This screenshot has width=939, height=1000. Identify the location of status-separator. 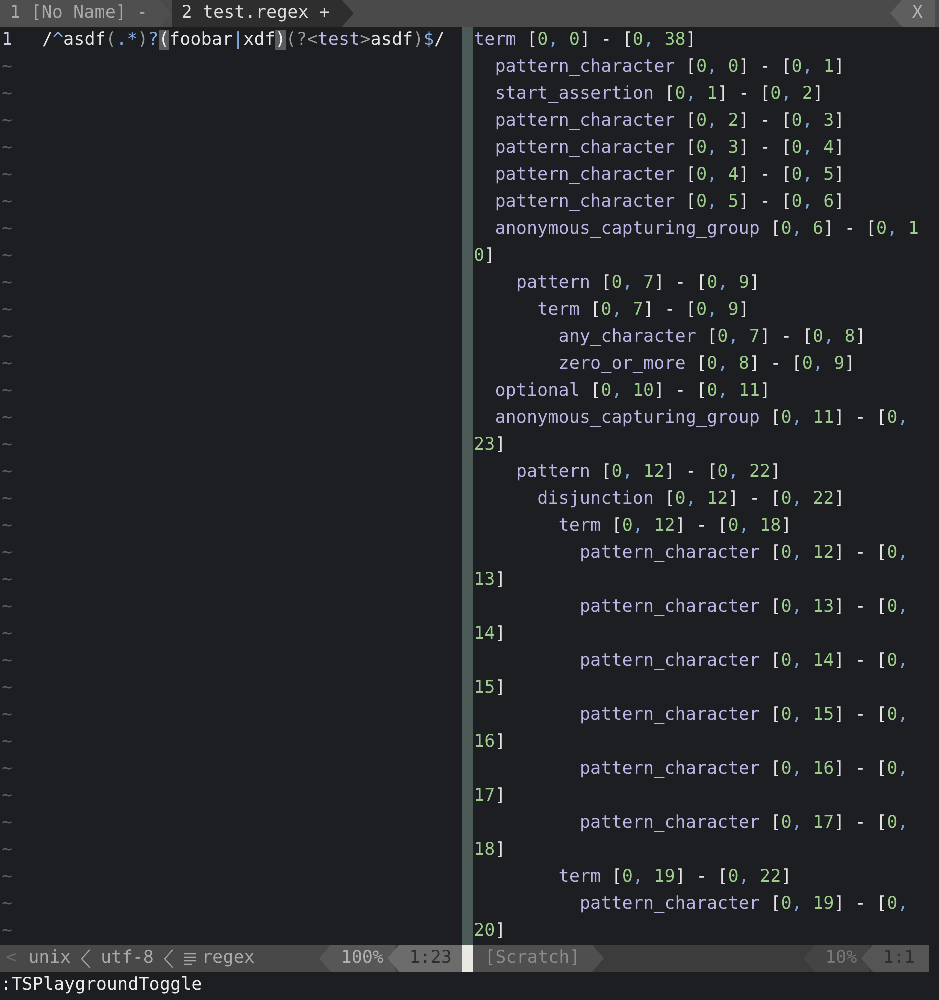
(467, 958).